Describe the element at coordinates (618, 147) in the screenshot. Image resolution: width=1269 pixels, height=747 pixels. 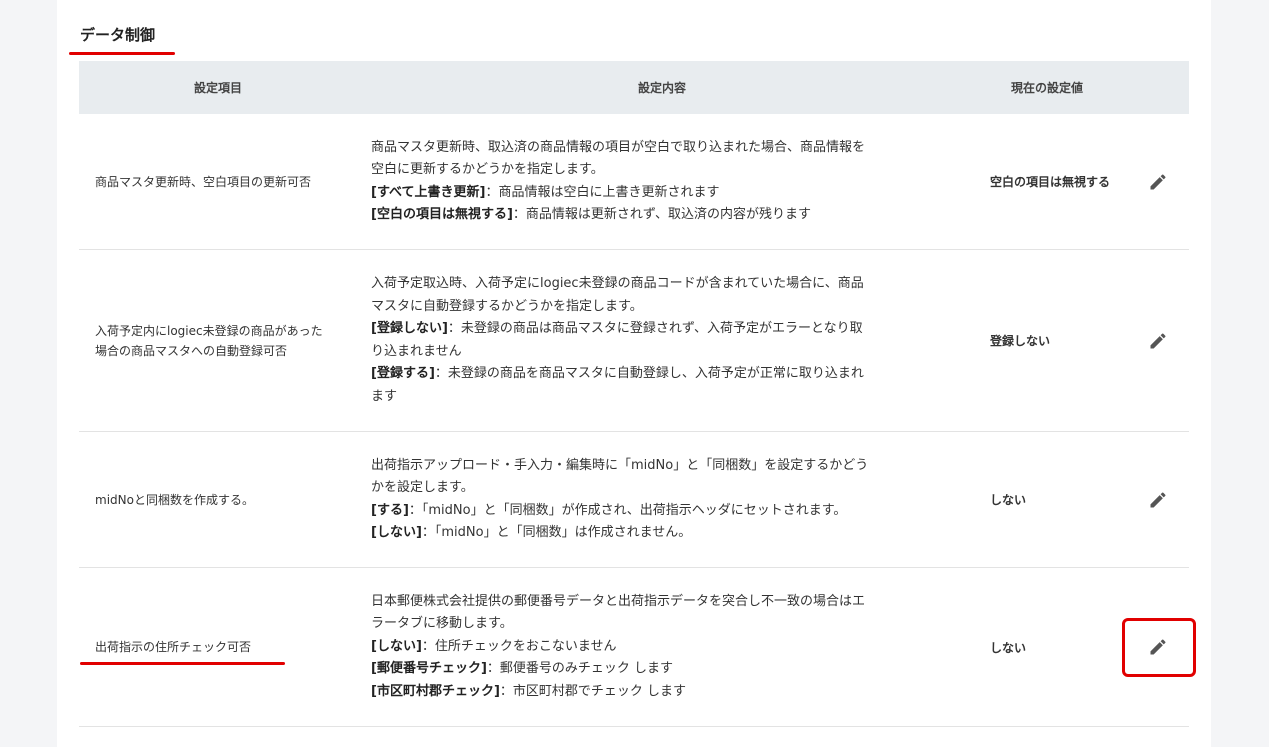
I see `desc-text: 商品マスタ更新時、取込済の商品情報の項目が空白で取り込まれた場合、商品情報を` at that location.